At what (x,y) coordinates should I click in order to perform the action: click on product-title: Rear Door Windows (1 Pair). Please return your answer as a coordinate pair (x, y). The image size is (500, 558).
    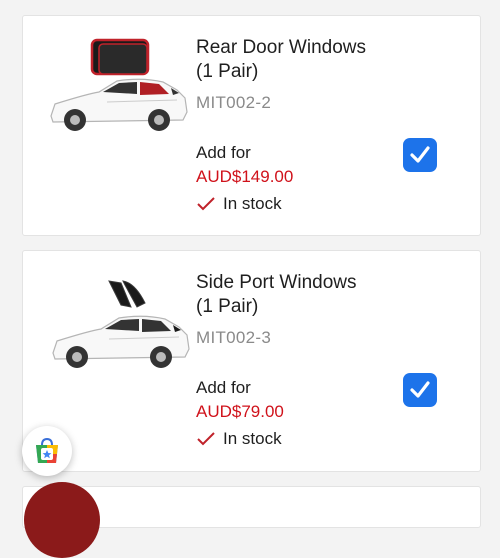
    Looking at the image, I should click on (281, 59).